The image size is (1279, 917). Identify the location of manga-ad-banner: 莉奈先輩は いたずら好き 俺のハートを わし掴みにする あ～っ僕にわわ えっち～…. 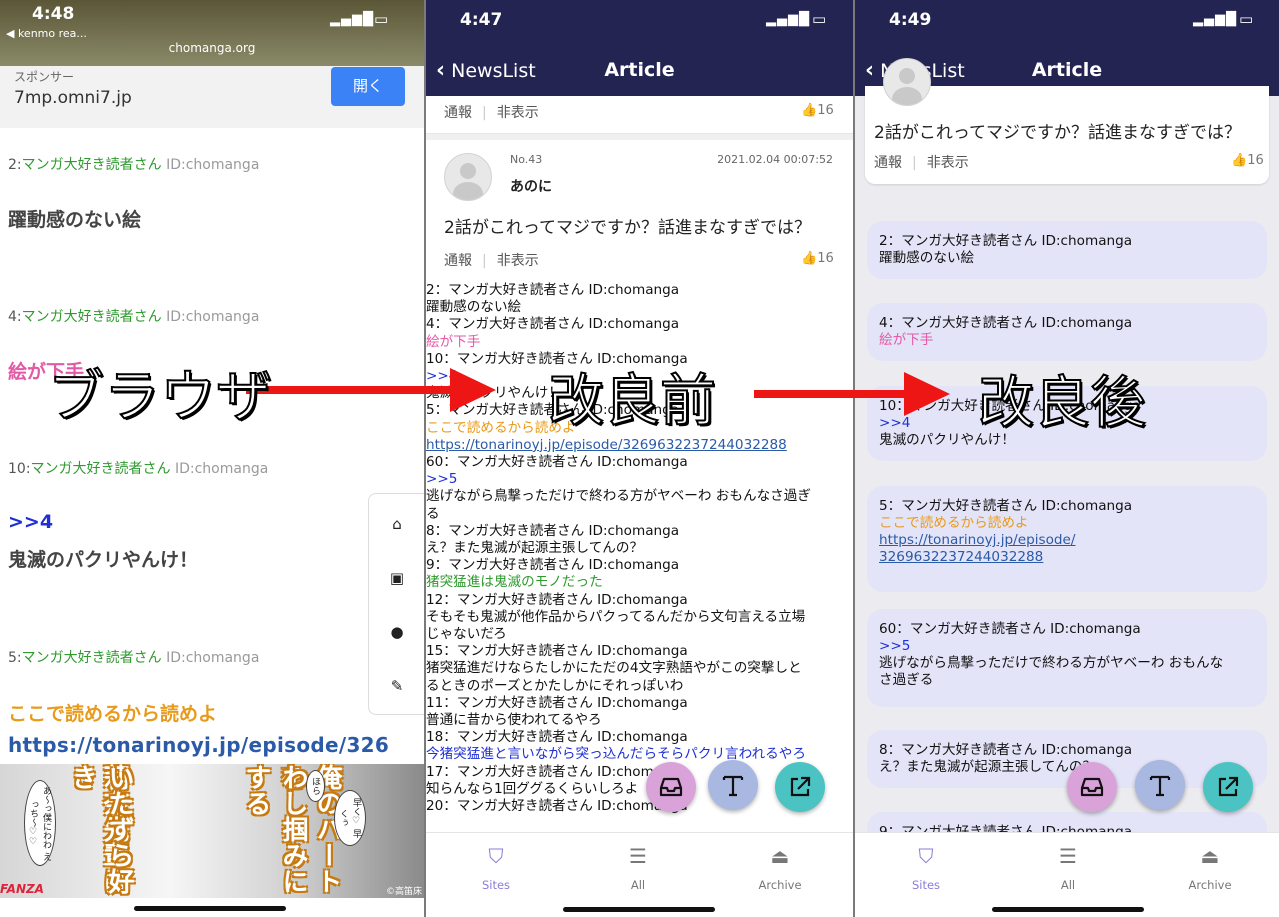
(212, 831).